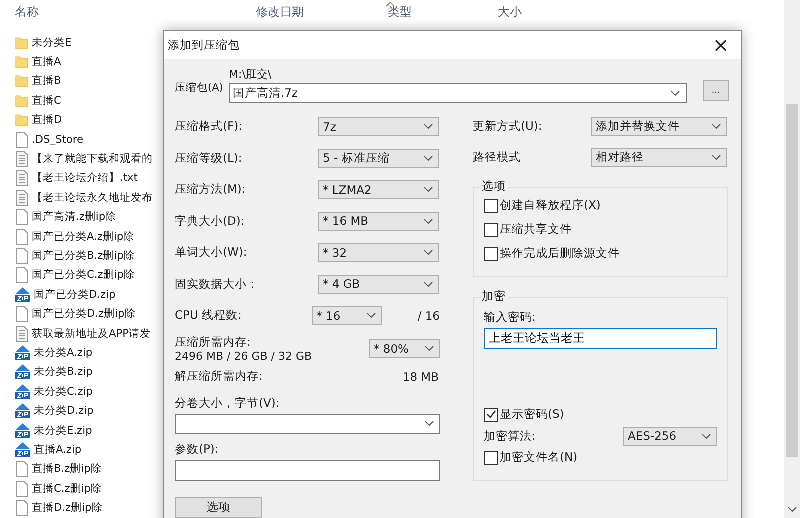  What do you see at coordinates (27, 12) in the screenshot?
I see `column-header: 名称` at bounding box center [27, 12].